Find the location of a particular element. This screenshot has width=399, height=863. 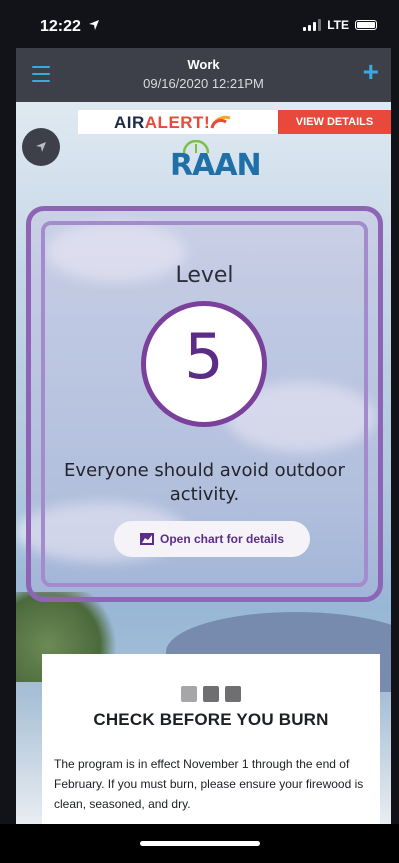

top-nav: Work 09/16/2020 12:21PM + is located at coordinates (203, 75).